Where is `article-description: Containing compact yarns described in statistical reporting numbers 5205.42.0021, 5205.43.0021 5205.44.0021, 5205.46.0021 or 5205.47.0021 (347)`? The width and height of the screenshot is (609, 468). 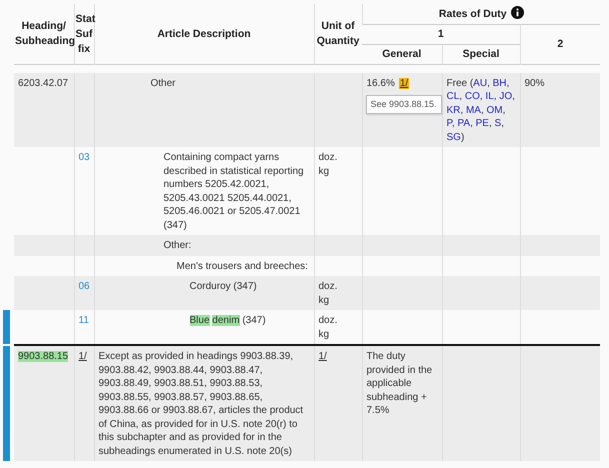
article-description: Containing compact yarns described in statistical reporting numbers 5205.42.0021, 5205.43.0021 5205.44.0021, 5205.46.0021 or 5205.47.0021 (347) is located at coordinates (234, 191).